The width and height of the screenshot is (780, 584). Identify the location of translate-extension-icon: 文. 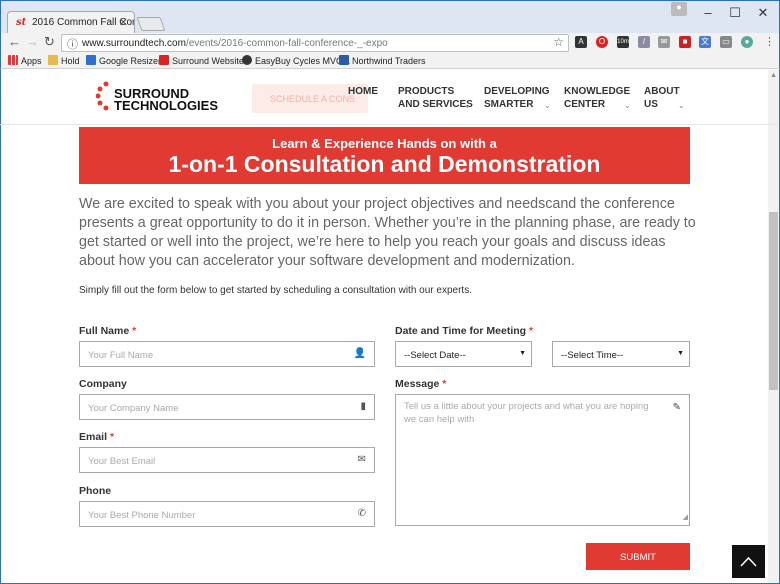
(705, 42).